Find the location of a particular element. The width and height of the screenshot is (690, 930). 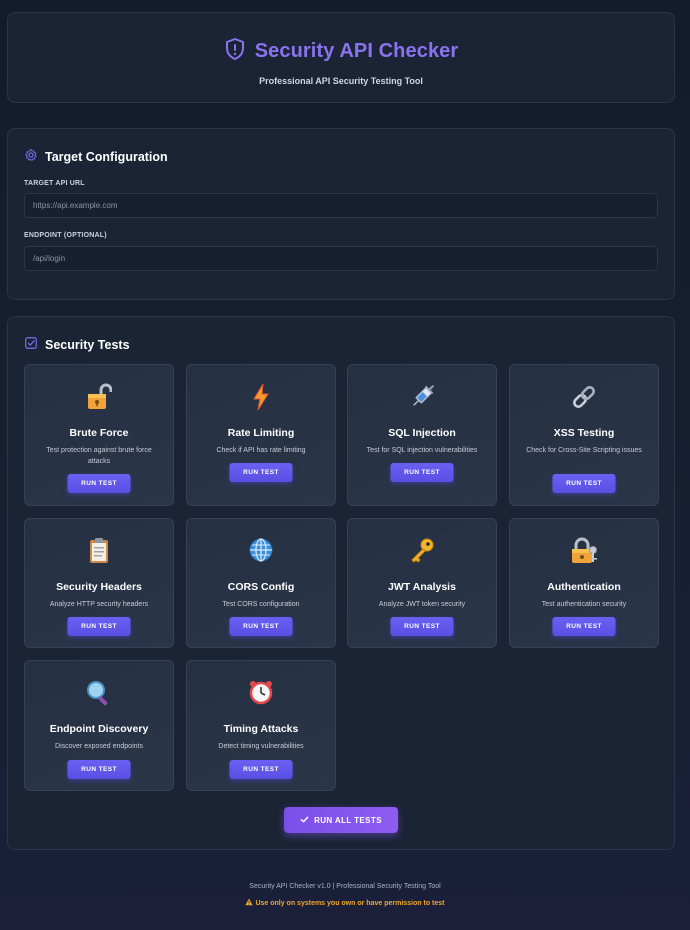

test-description: Analyze HTTP security headers is located at coordinates (99, 604).